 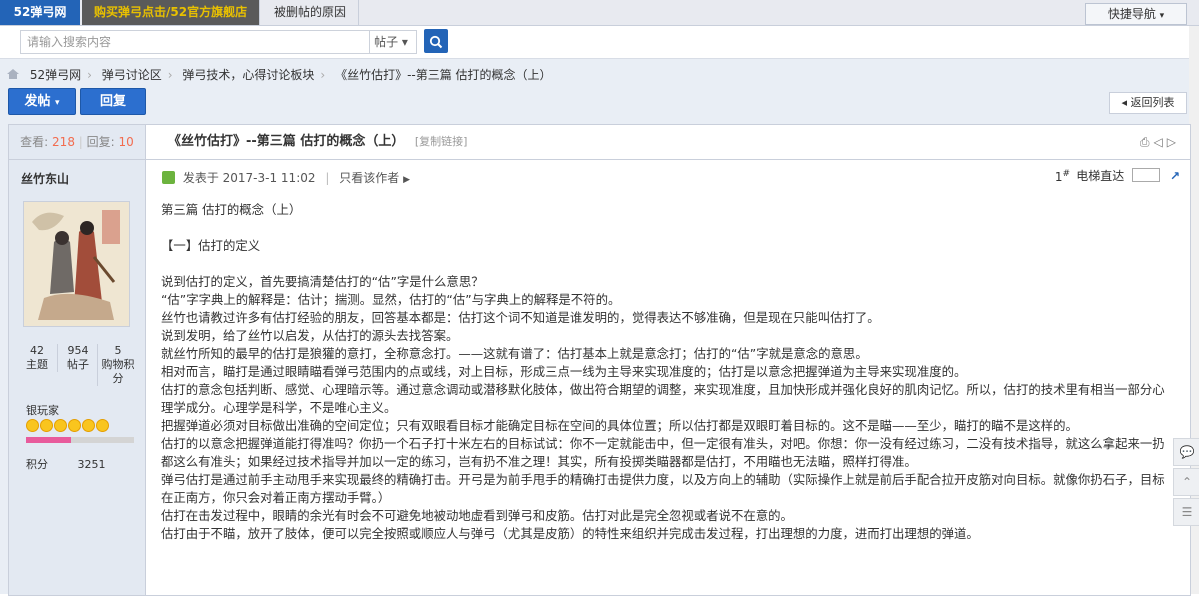 What do you see at coordinates (599, 13) in the screenshot?
I see `top-bar: 52弹弓网 购买弹弓点击/52官方旗舰店 被删帖的原因 快捷导航 ▾` at bounding box center [599, 13].